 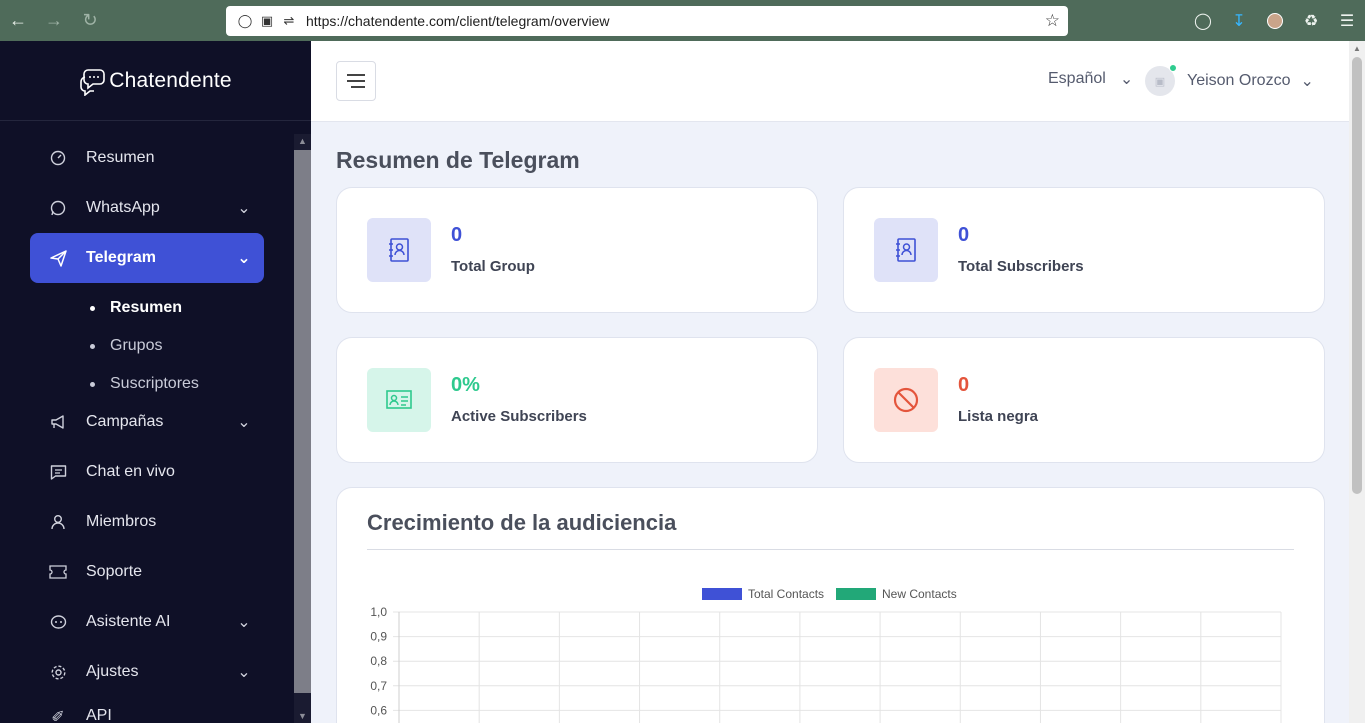 What do you see at coordinates (245, 21) in the screenshot?
I see `shield-icon: ◯` at bounding box center [245, 21].